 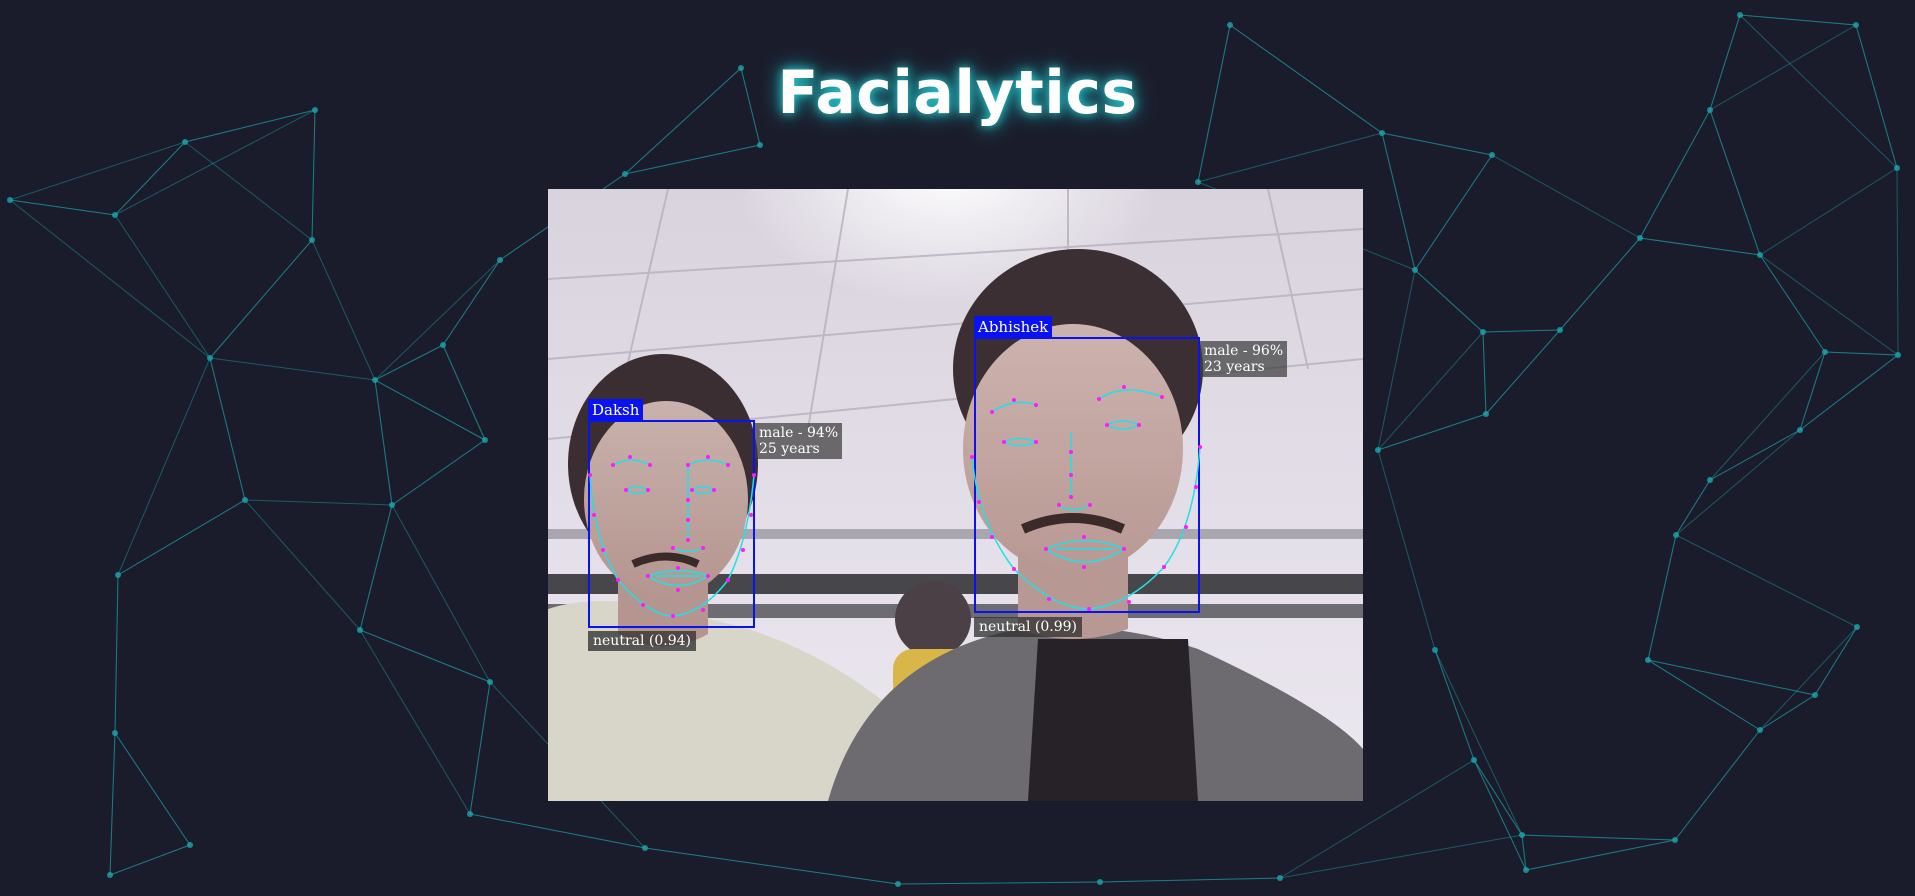 I want to click on face-landmarks-abhishek, so click(x=1086, y=498).